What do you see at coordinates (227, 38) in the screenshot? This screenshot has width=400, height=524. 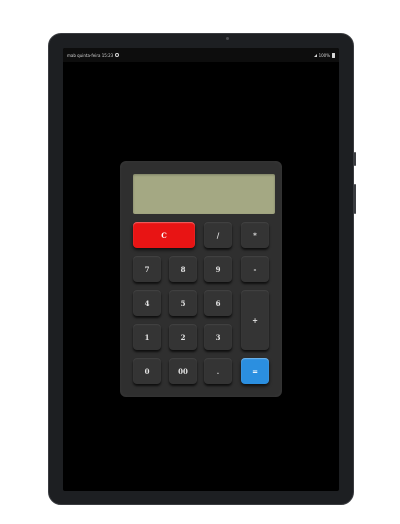 I see `front-camera` at bounding box center [227, 38].